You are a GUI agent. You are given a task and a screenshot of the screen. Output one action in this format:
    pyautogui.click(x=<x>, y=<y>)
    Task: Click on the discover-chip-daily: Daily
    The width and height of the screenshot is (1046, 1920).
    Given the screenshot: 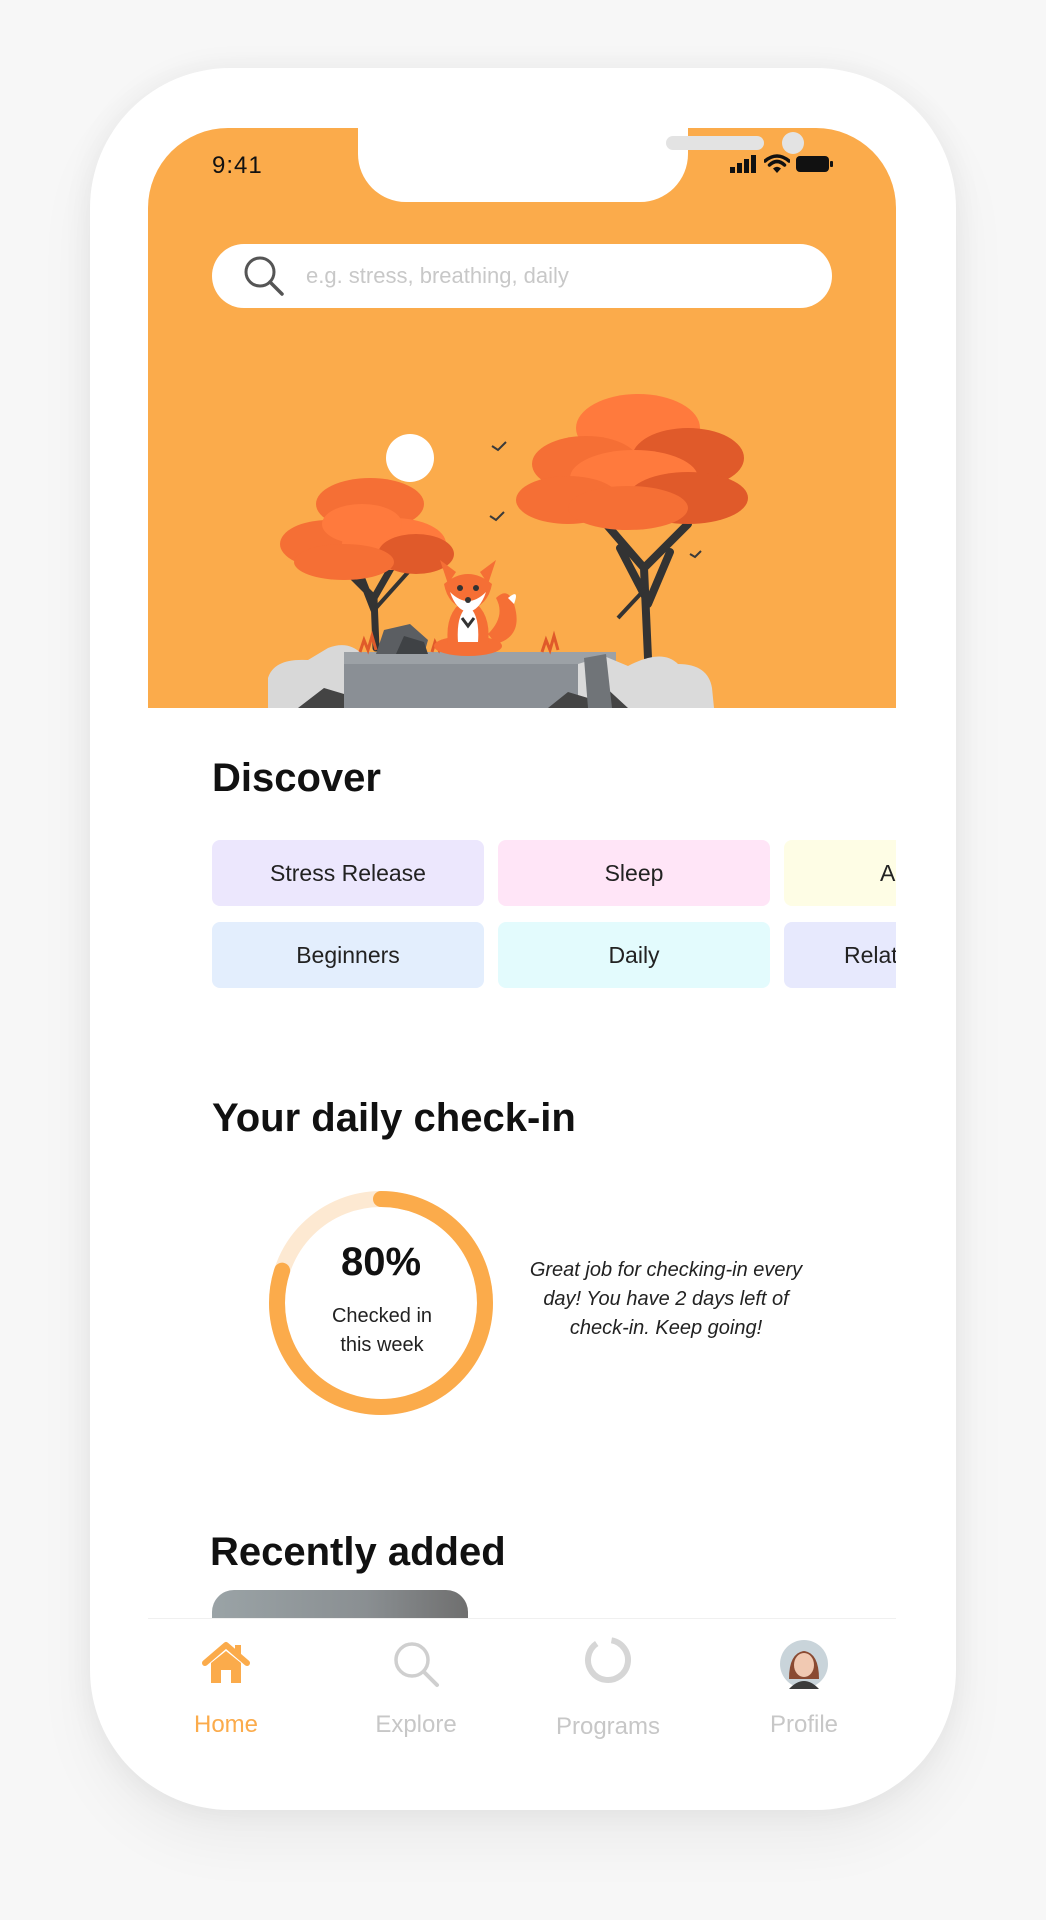 What is the action you would take?
    pyautogui.click(x=634, y=955)
    